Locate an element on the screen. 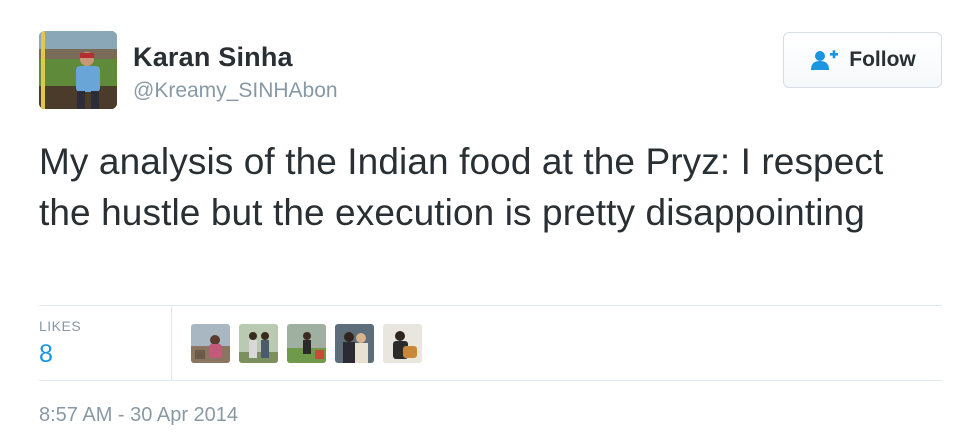 Image resolution: width=980 pixels, height=448 pixels. author-handle: @Kreamy_SINHAbon is located at coordinates (235, 91).